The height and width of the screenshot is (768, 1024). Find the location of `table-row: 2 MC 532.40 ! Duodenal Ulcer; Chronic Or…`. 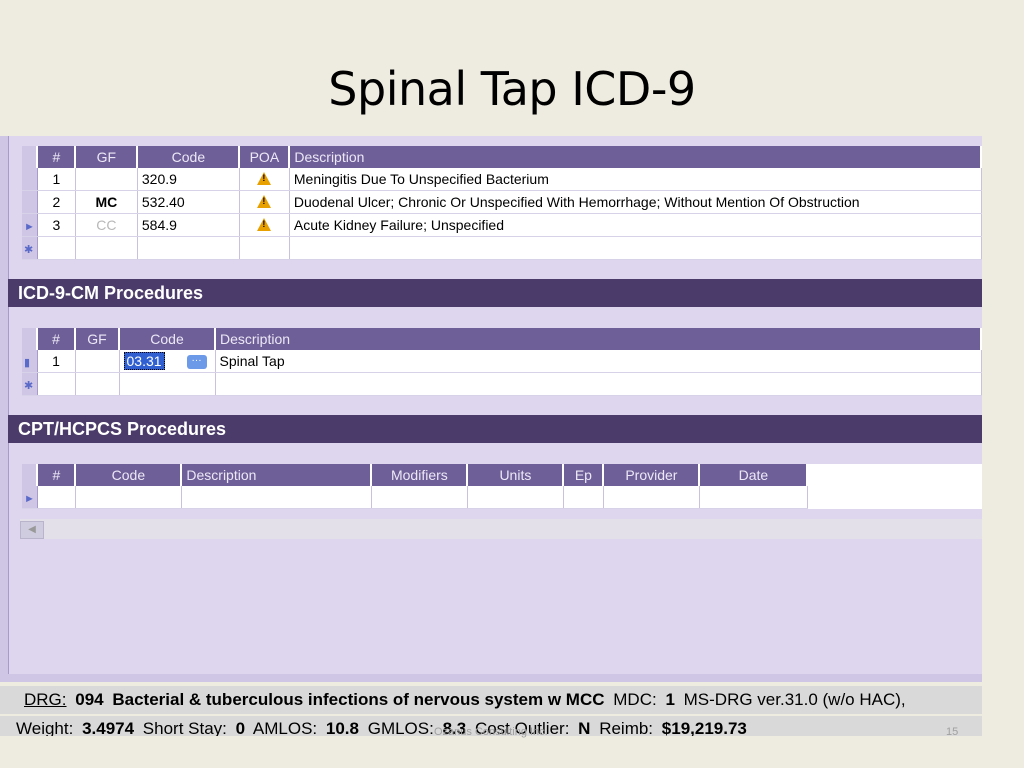

table-row: 2 MC 532.40 ! Duodenal Ulcer; Chronic Or… is located at coordinates (502, 202).